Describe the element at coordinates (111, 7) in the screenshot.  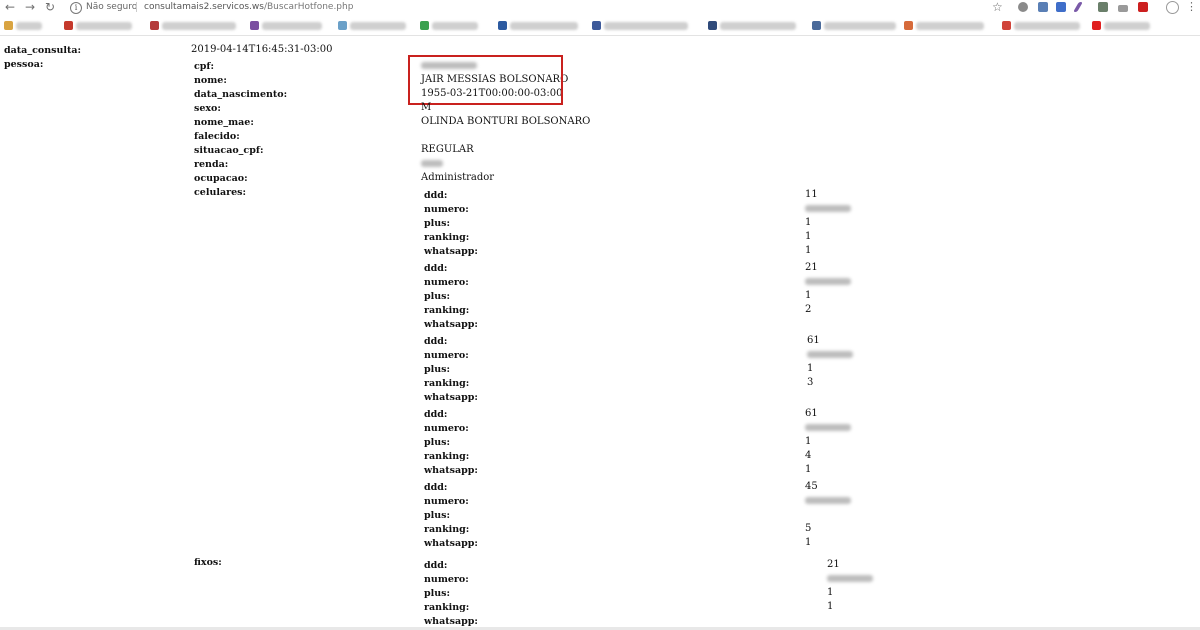
I see `security-label: Não seguro` at that location.